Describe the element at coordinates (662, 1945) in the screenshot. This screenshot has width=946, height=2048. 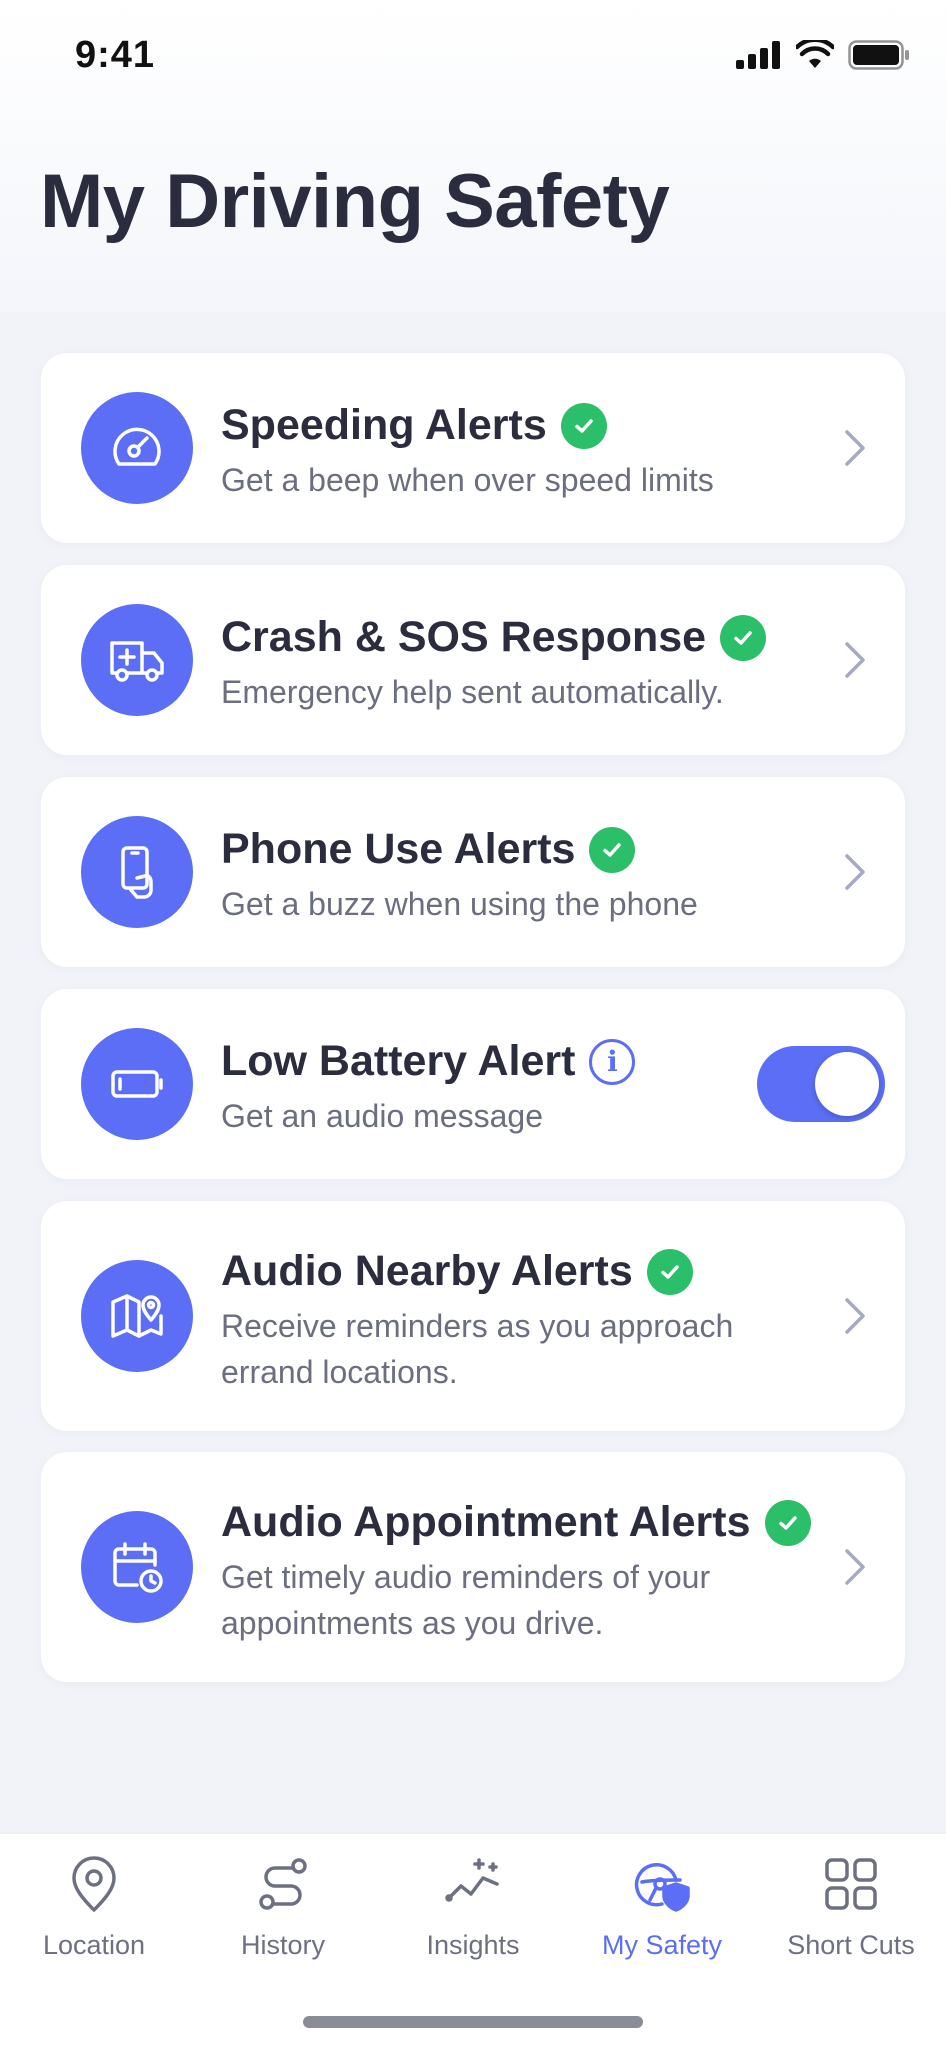
I see `tab-label: My Safety` at that location.